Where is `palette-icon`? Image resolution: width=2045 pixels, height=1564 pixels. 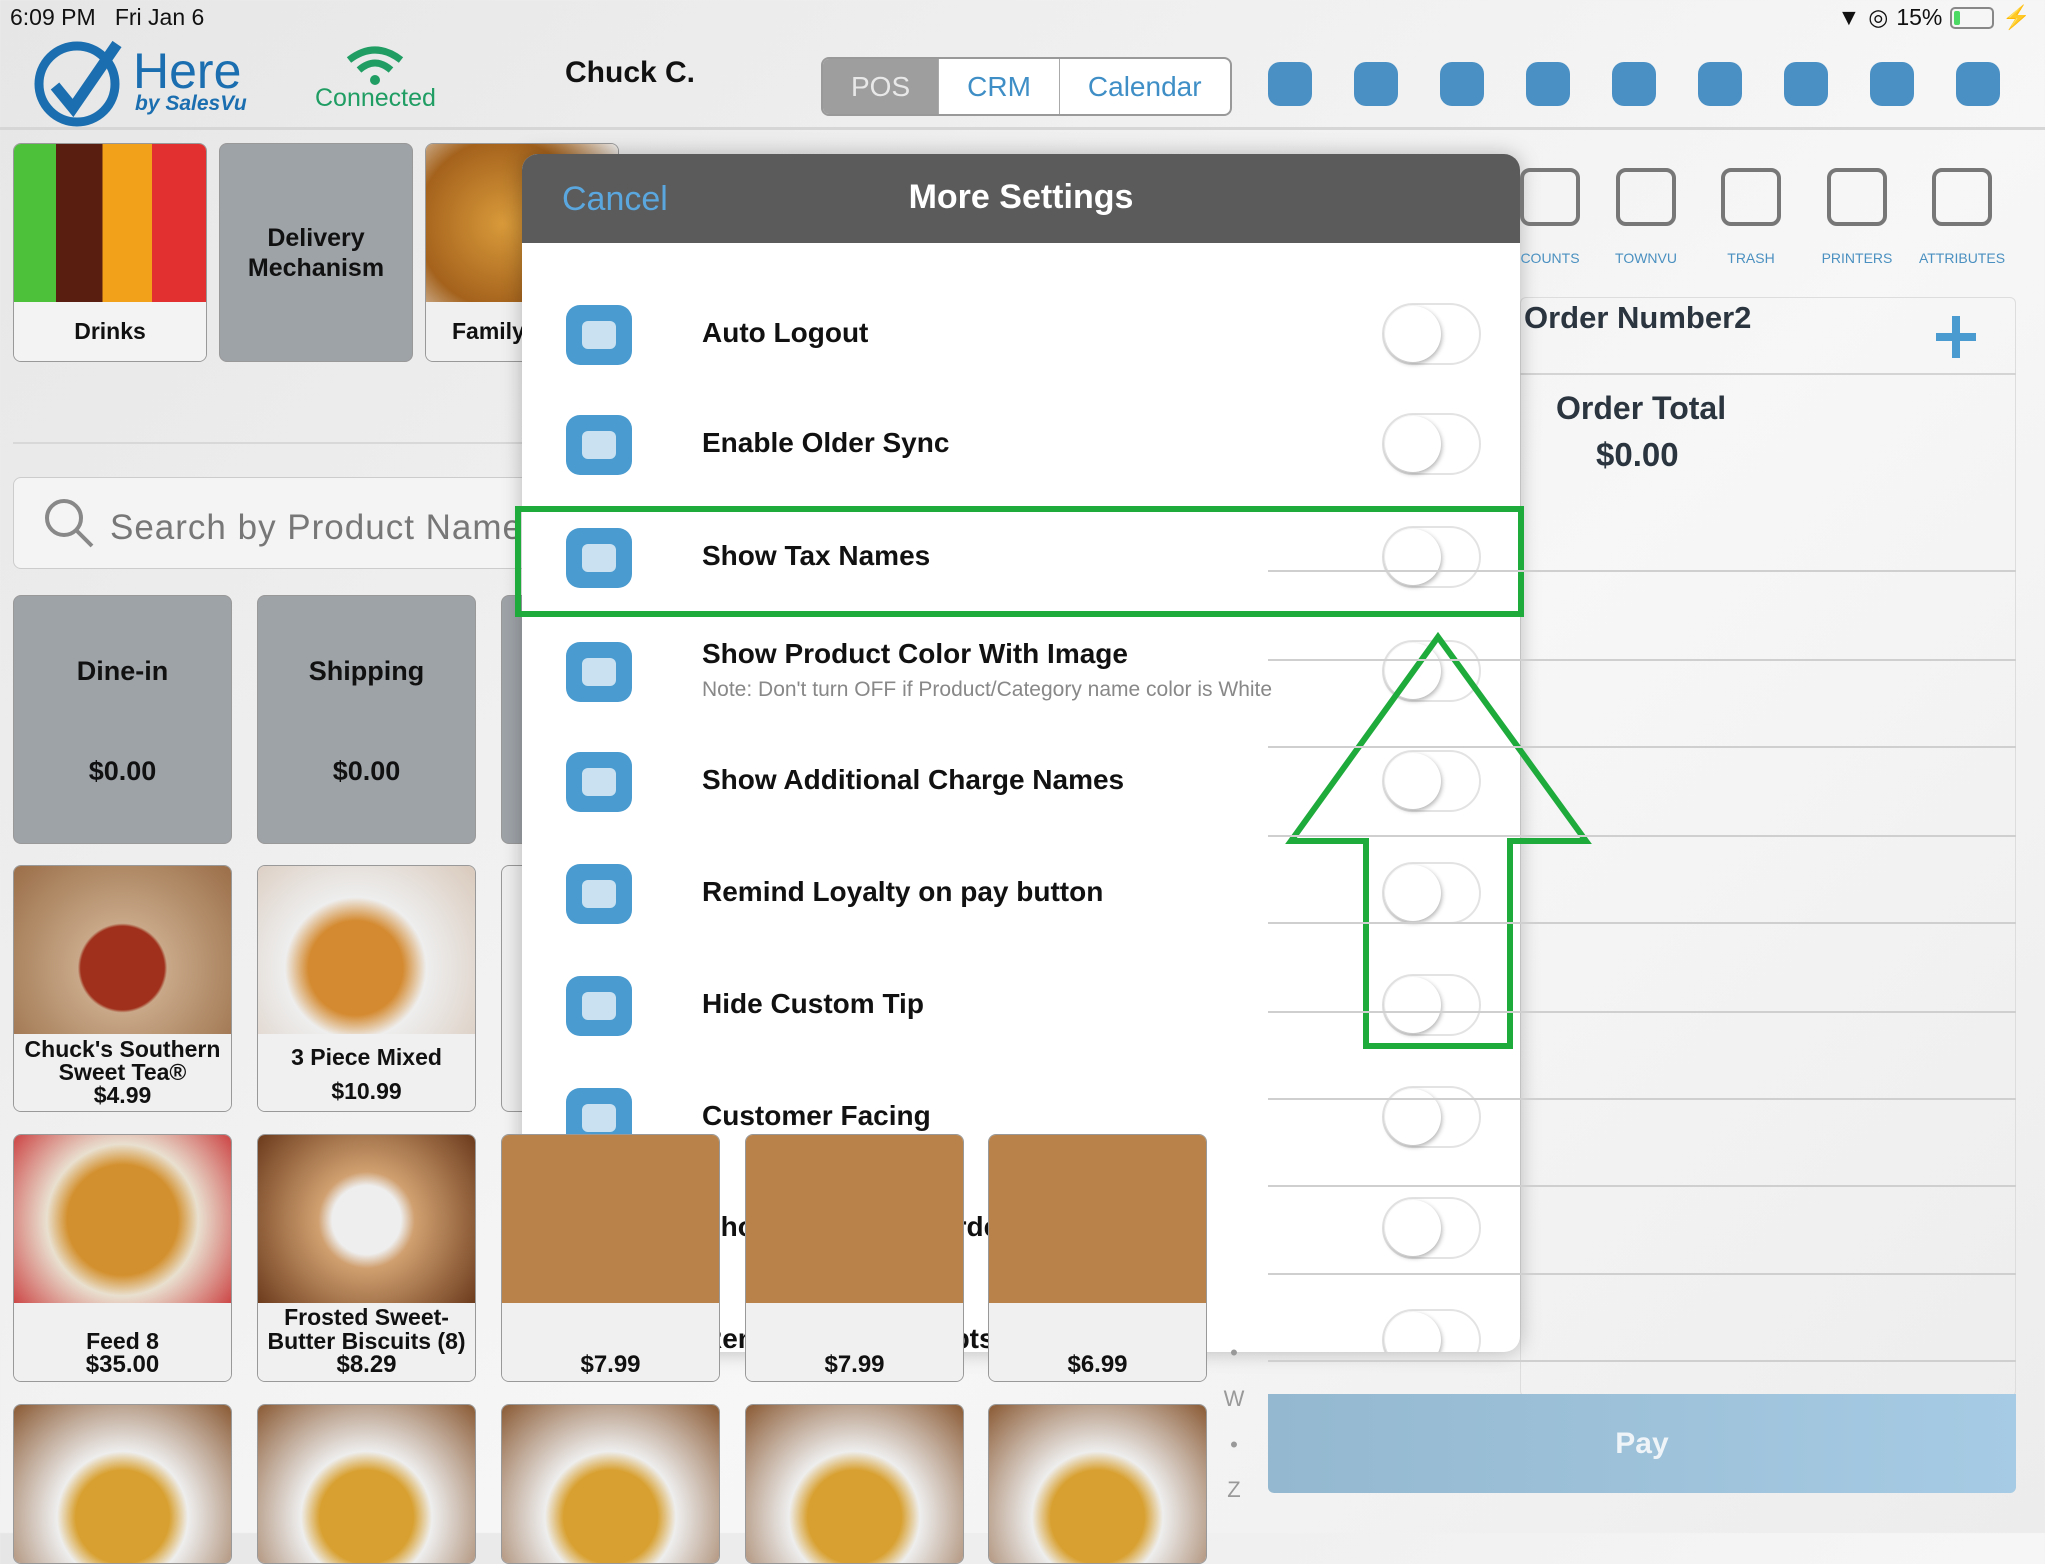
palette-icon is located at coordinates (600, 672).